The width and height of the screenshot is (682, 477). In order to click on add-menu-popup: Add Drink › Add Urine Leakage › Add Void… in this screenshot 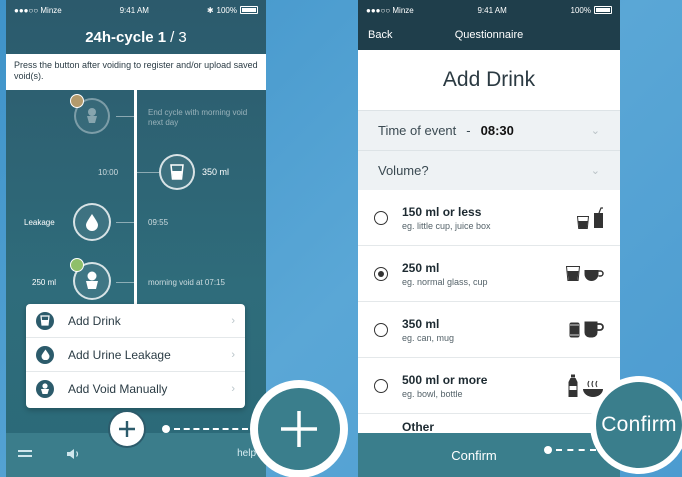, I will do `click(135, 356)`.